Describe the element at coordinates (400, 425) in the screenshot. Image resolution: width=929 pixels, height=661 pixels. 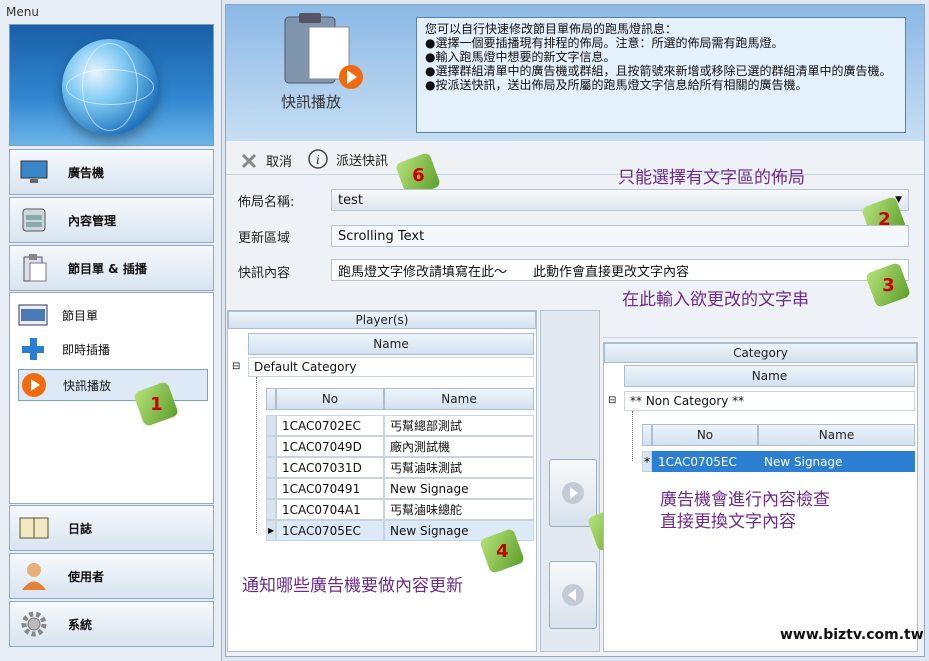
I see `table-row: 1CAC0702EC 丐幫總部測試` at that location.